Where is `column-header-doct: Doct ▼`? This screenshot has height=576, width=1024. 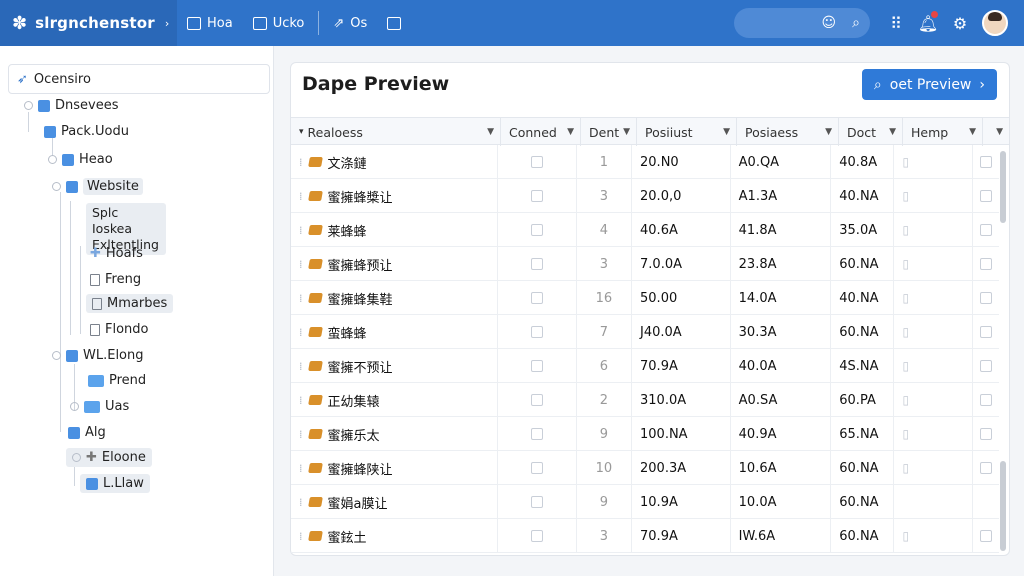 column-header-doct: Doct ▼ is located at coordinates (871, 132).